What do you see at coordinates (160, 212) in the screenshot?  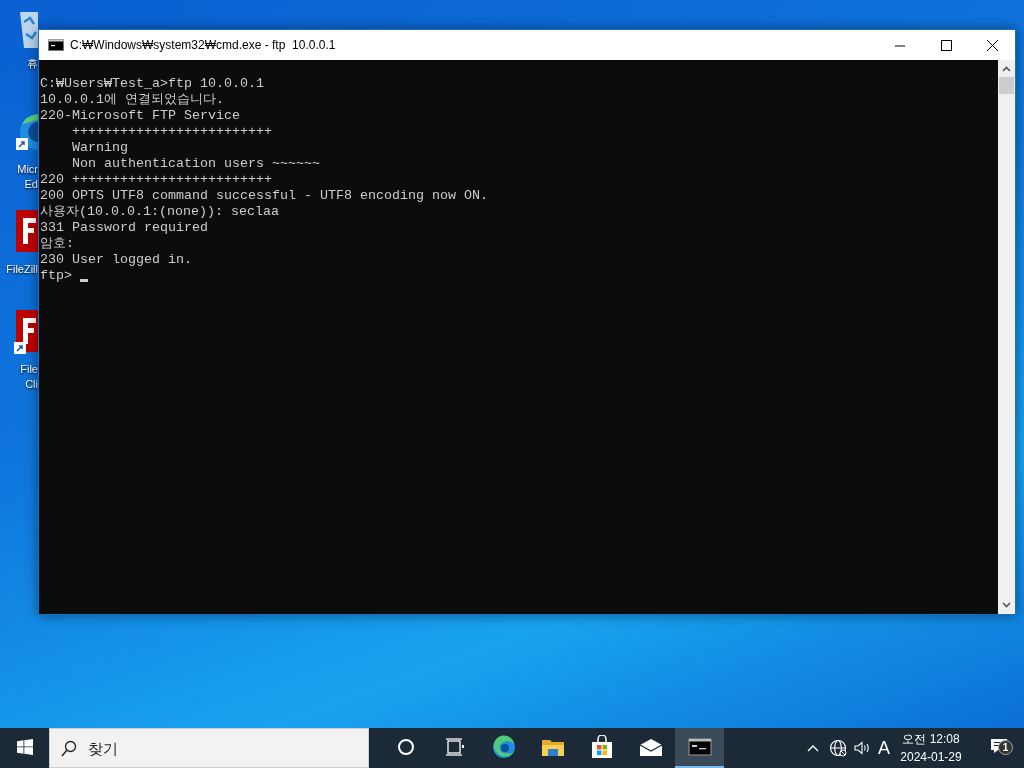 I see `console-line: 사용자(10.0.0.1:(none)): seclaa` at bounding box center [160, 212].